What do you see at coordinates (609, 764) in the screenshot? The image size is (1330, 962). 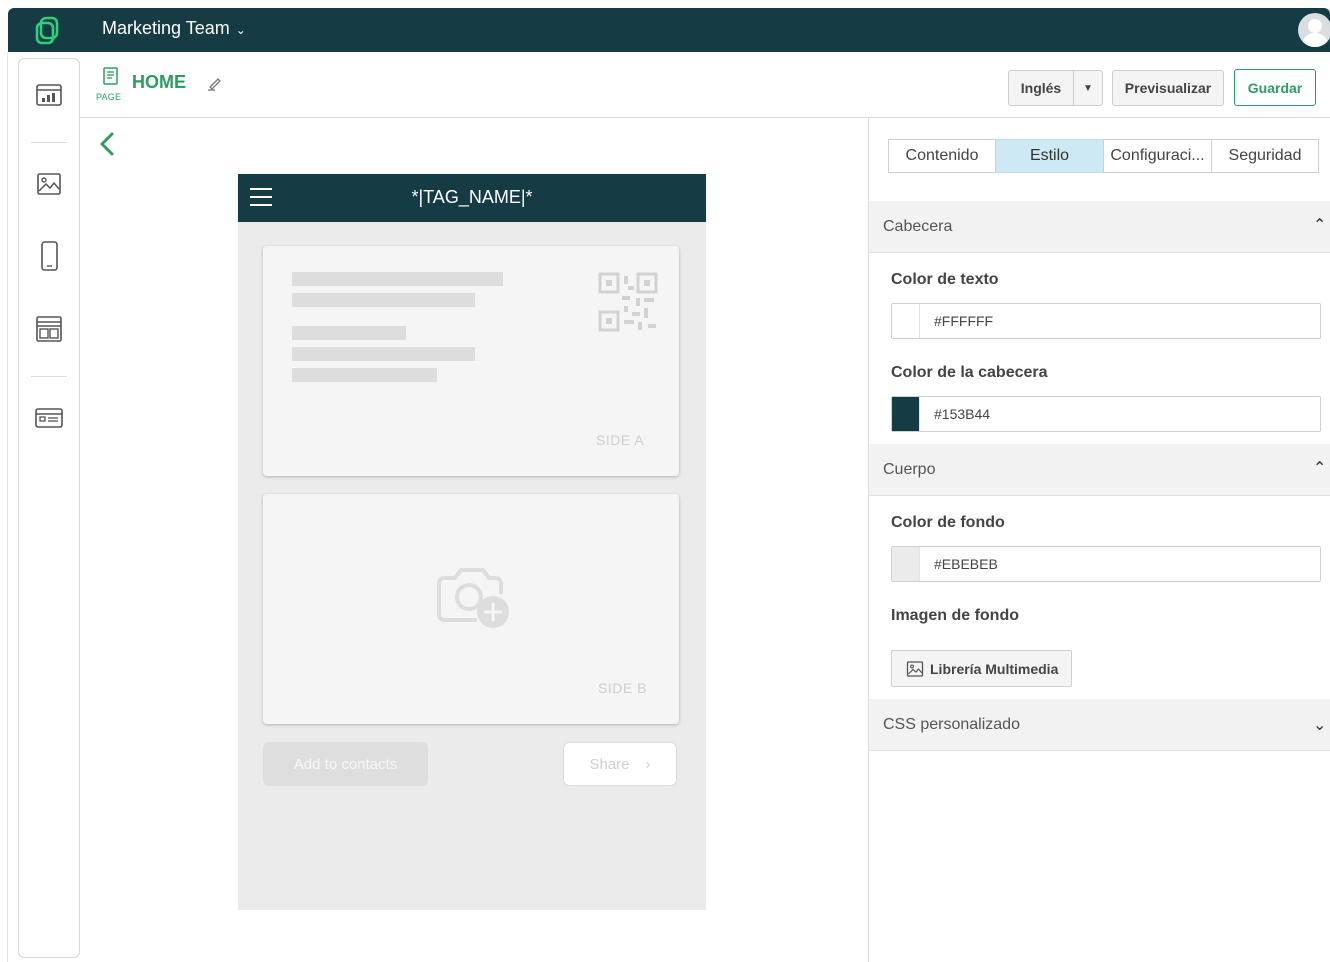 I see `share-label: Share` at bounding box center [609, 764].